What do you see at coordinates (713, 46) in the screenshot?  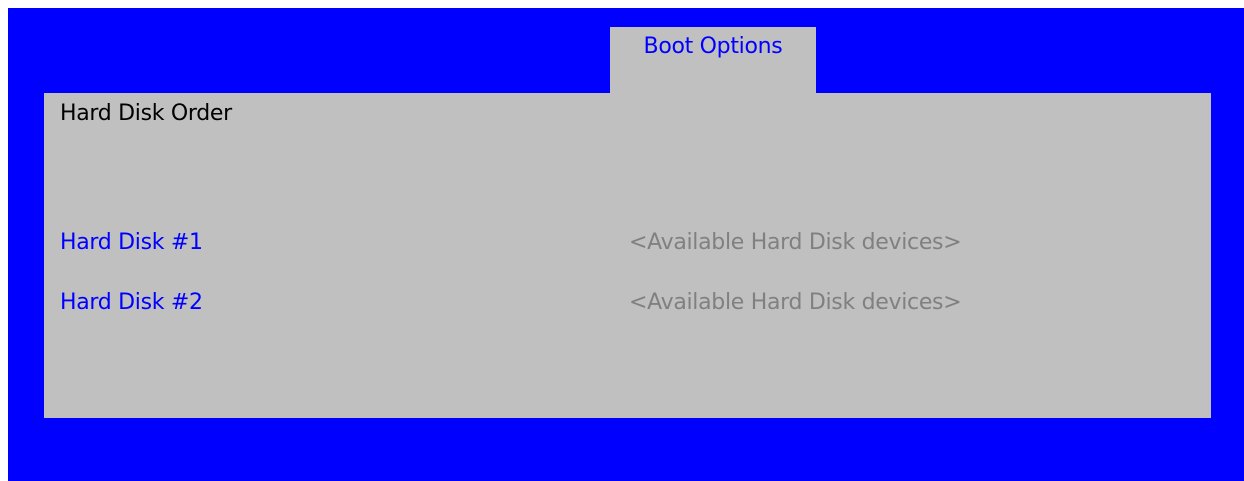 I see `tab-label: Boot Options` at bounding box center [713, 46].